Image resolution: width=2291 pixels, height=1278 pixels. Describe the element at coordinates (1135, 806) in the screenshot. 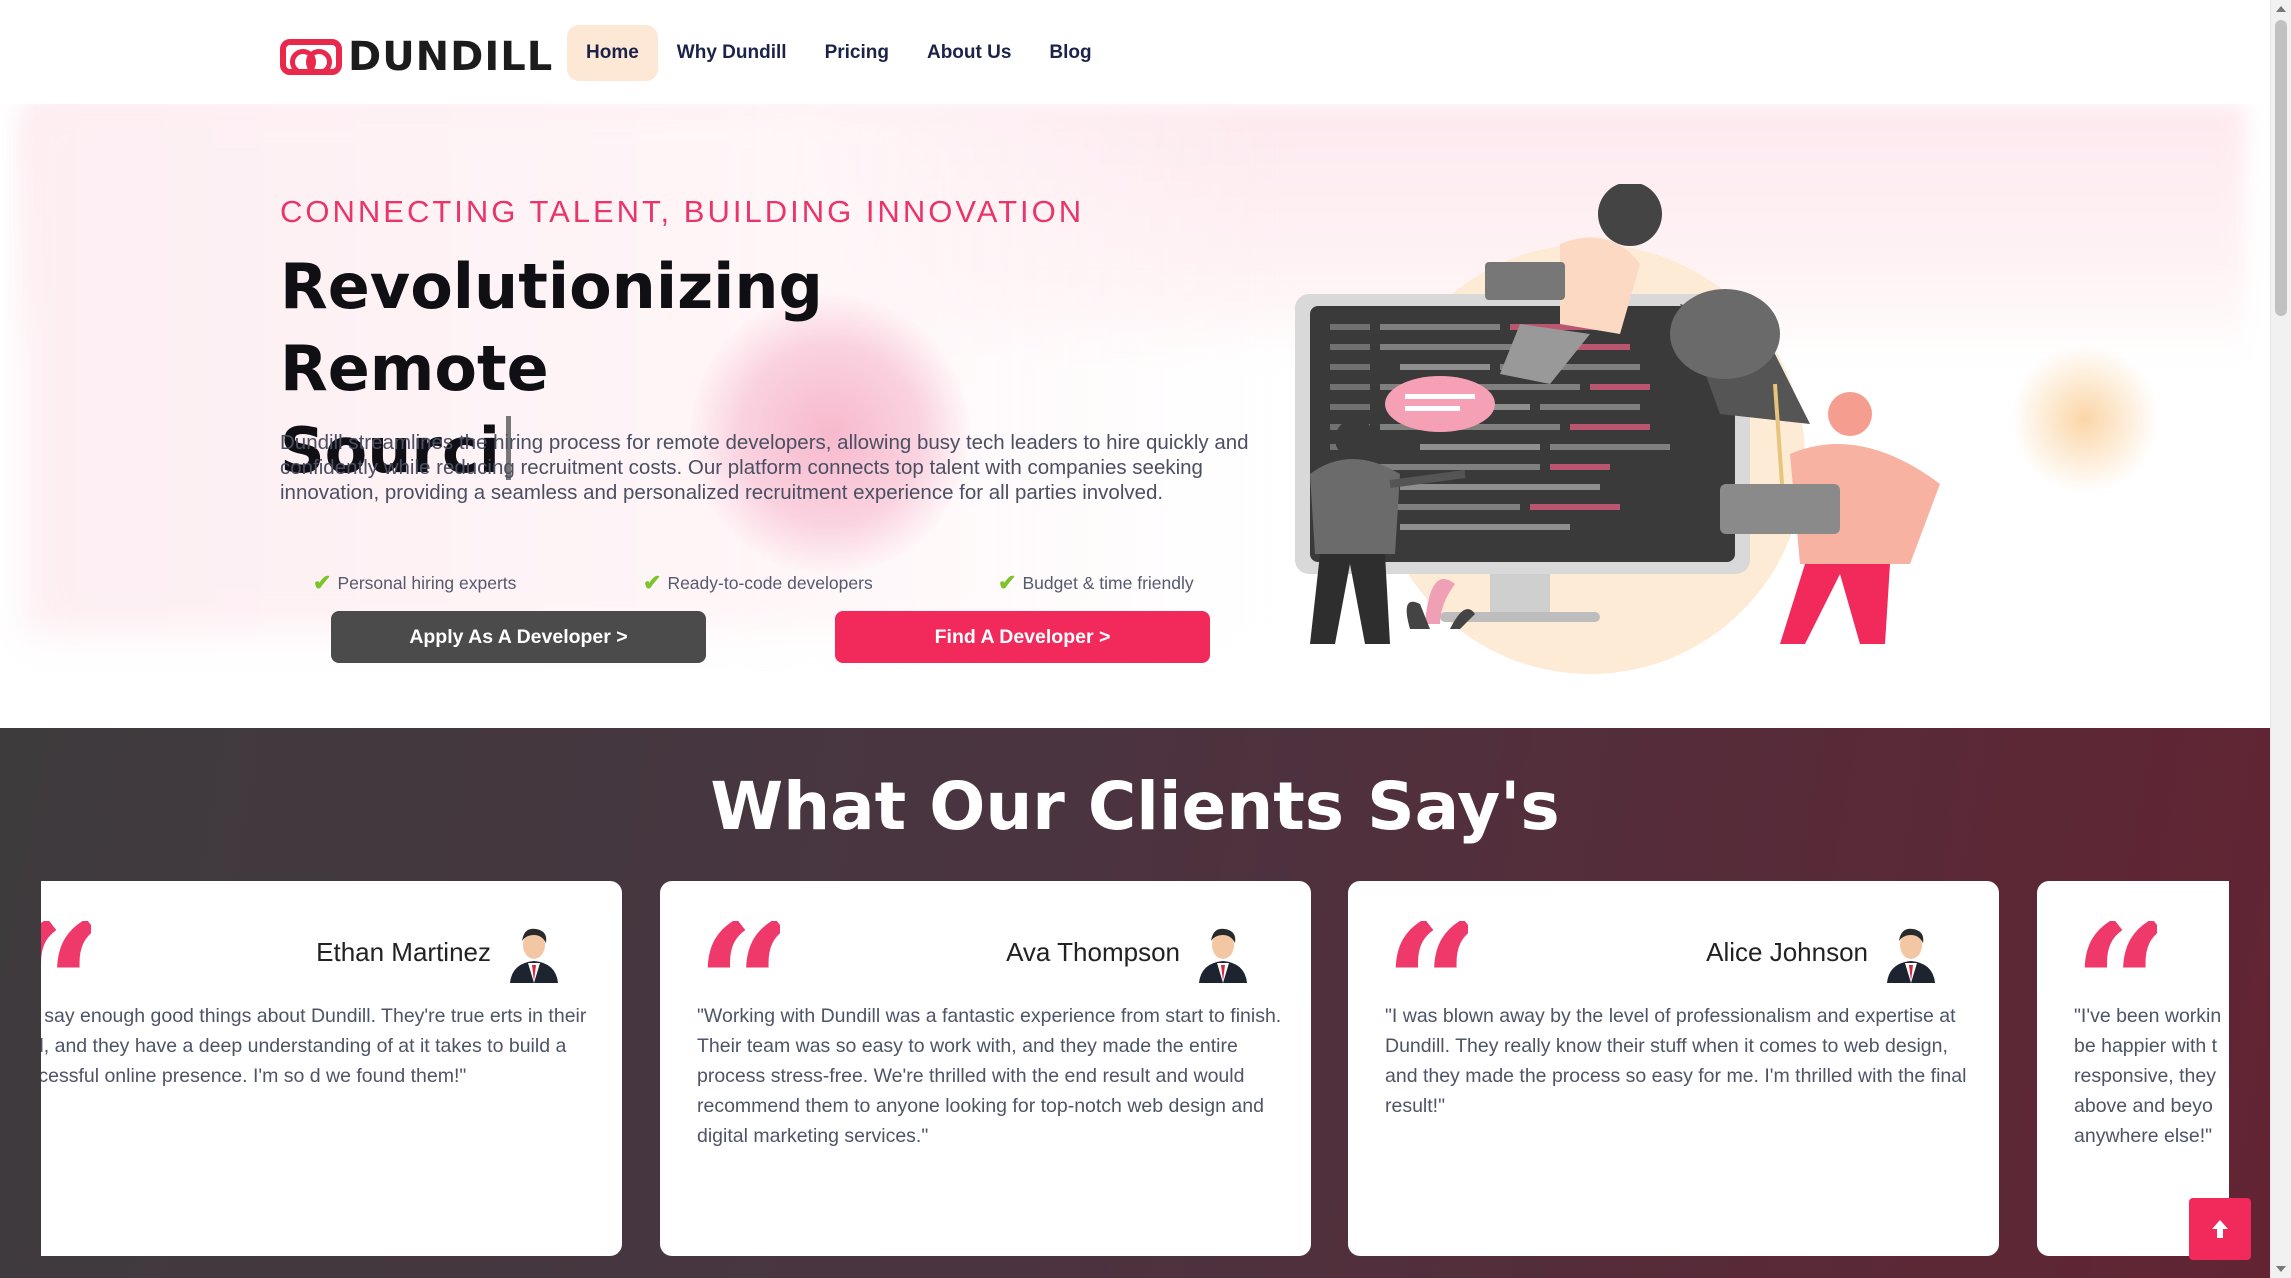

I see `testimonials-title: What Our Clients Say's` at that location.